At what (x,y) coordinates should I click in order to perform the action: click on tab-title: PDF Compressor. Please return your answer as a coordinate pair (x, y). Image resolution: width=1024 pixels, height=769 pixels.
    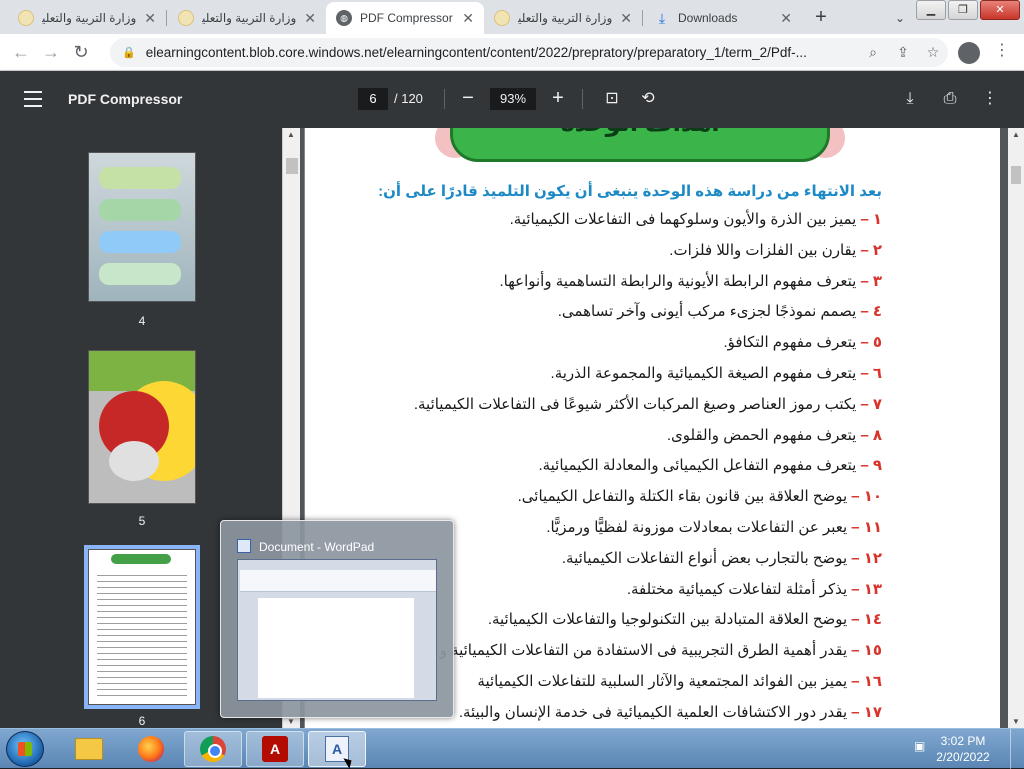
    Looking at the image, I should click on (406, 18).